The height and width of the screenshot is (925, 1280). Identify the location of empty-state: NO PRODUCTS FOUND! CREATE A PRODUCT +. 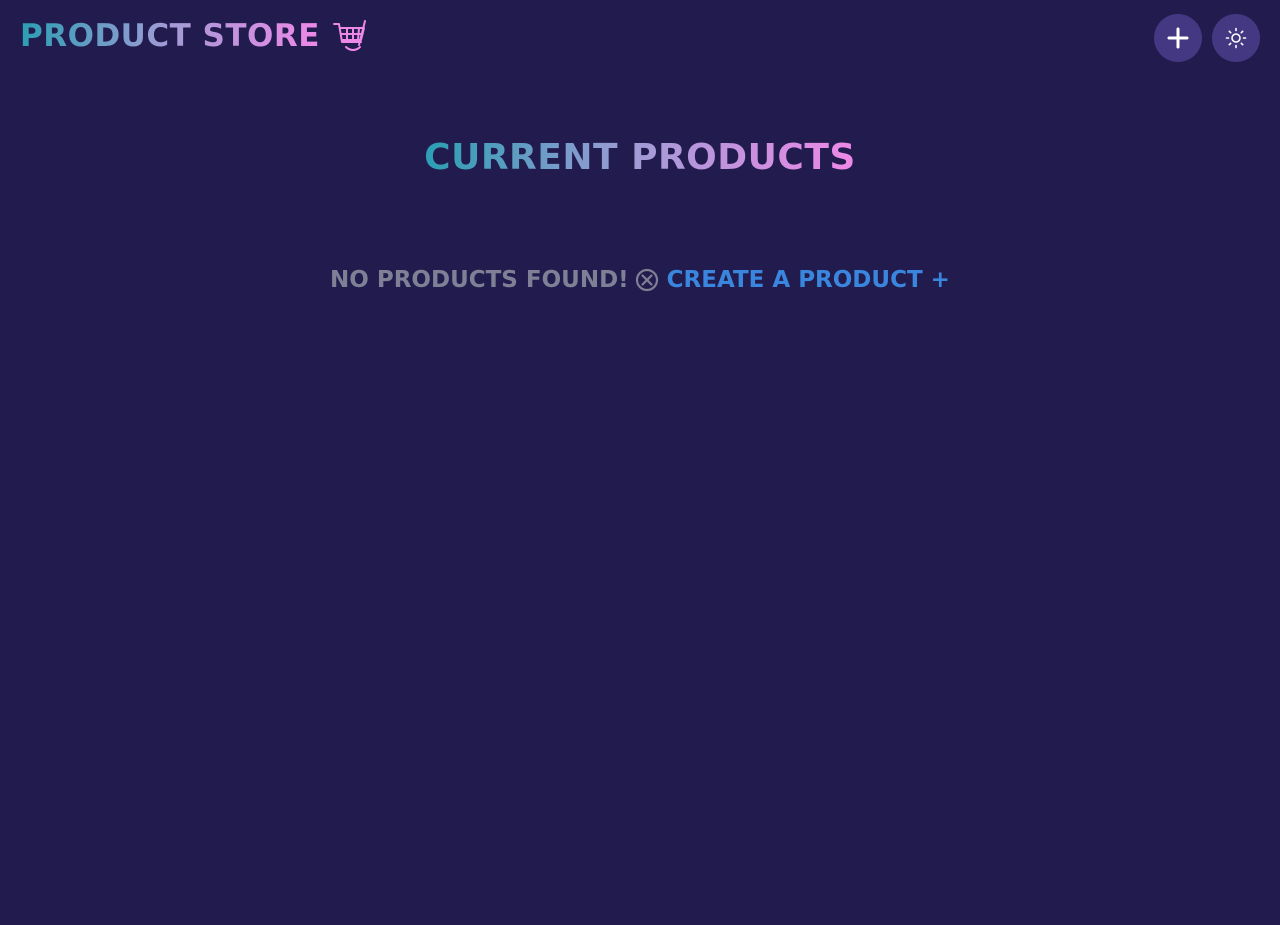
(640, 280).